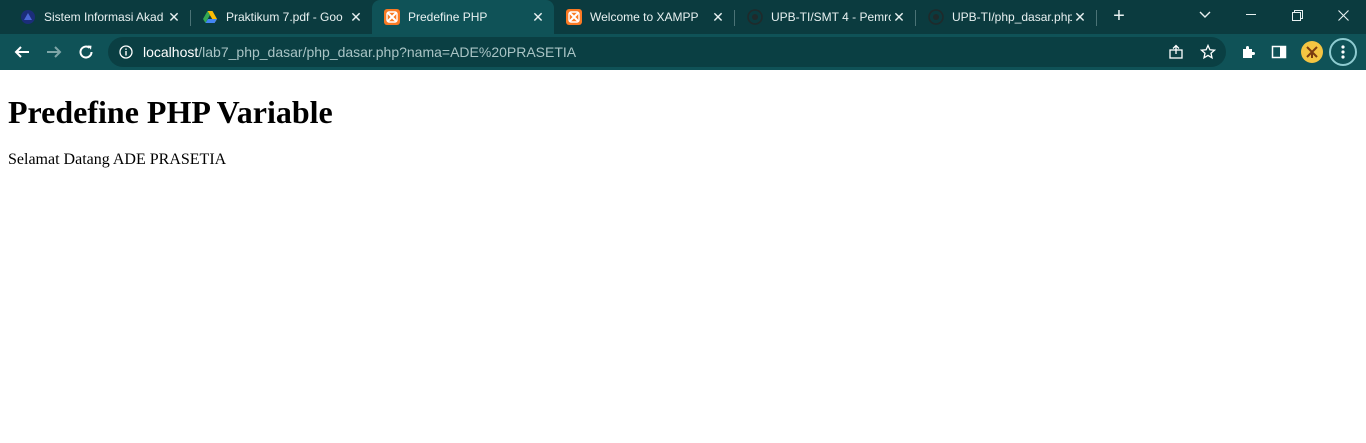 Image resolution: width=1366 pixels, height=443 pixels. What do you see at coordinates (126, 52) in the screenshot?
I see `site-info-icon` at bounding box center [126, 52].